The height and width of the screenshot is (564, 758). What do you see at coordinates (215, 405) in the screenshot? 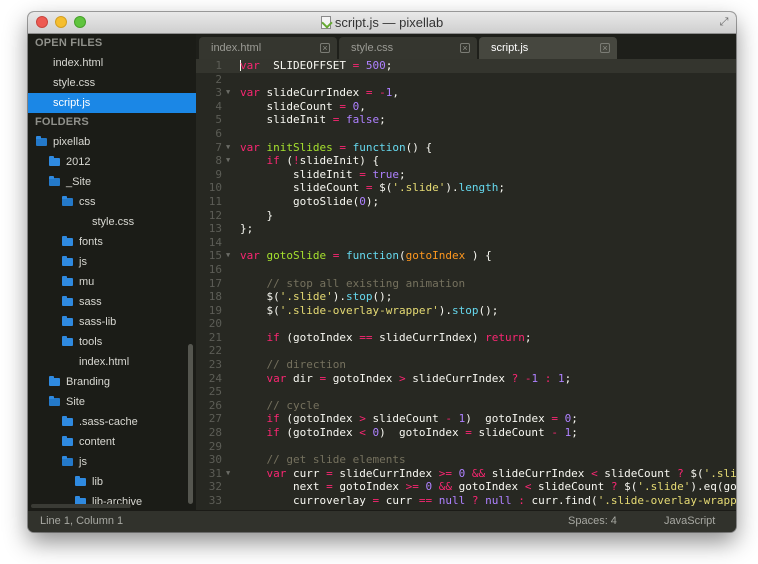
I see `line-number: 26` at bounding box center [215, 405].